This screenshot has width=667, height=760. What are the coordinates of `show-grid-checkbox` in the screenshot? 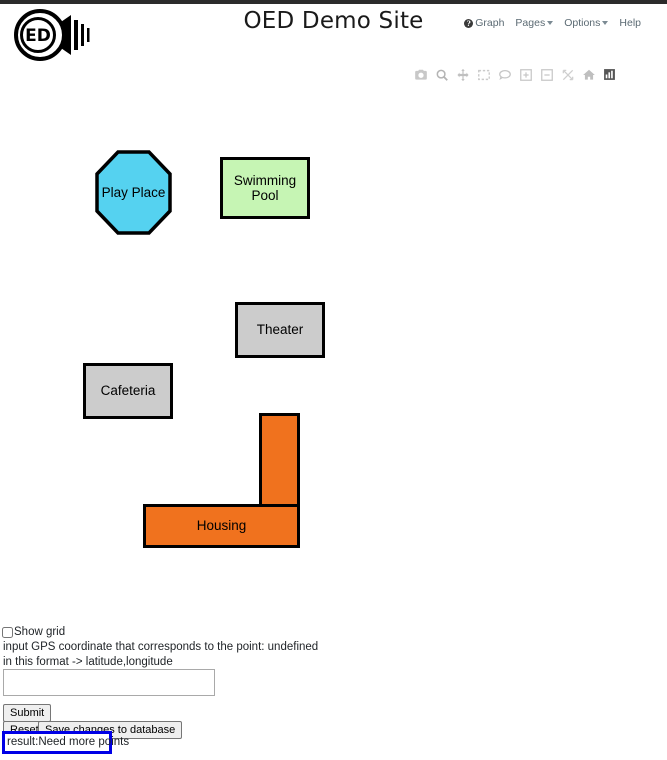 It's located at (7, 632).